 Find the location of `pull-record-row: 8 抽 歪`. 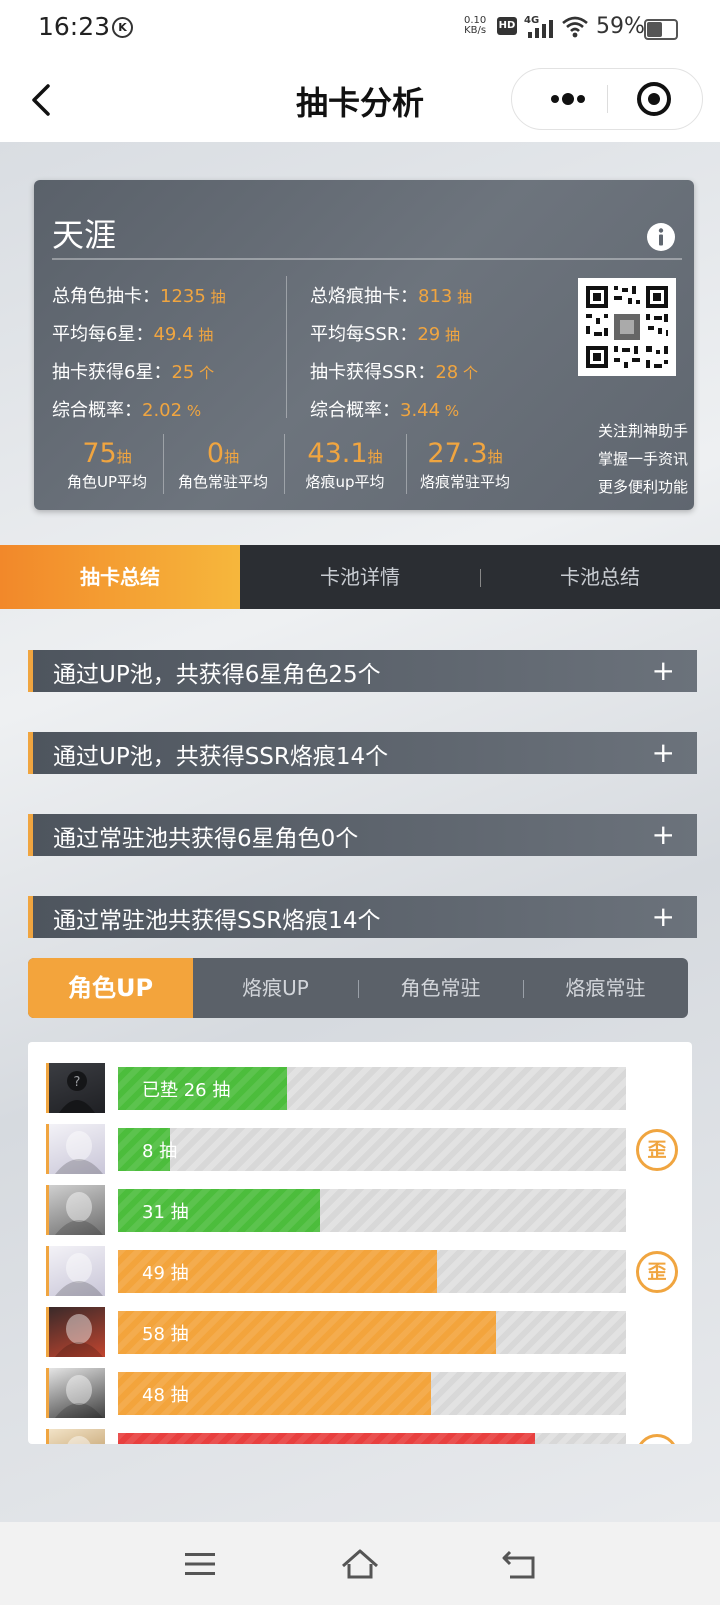

pull-record-row: 8 抽 歪 is located at coordinates (360, 1149).